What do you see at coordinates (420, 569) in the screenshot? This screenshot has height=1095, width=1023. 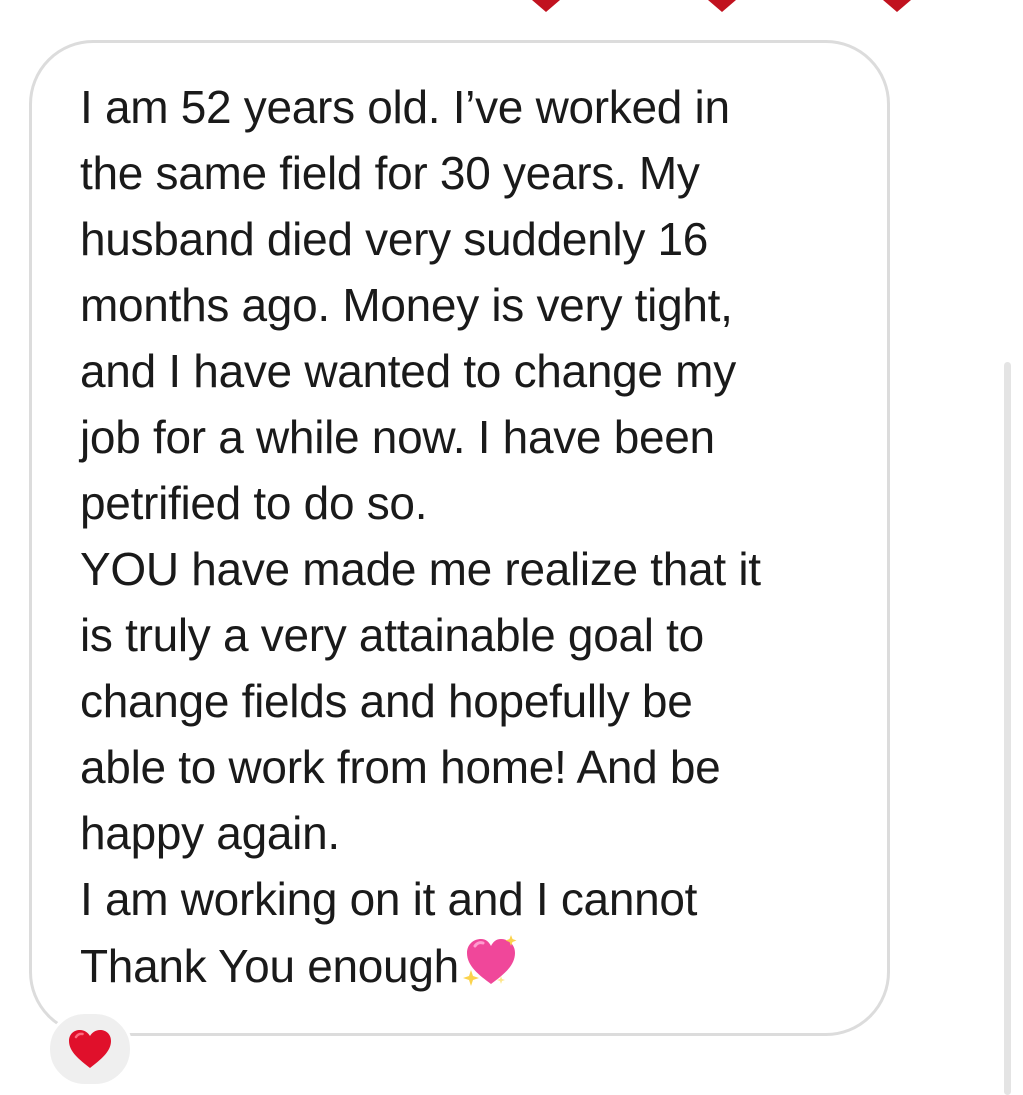 I see `message-line: YOU have made me realize that it` at bounding box center [420, 569].